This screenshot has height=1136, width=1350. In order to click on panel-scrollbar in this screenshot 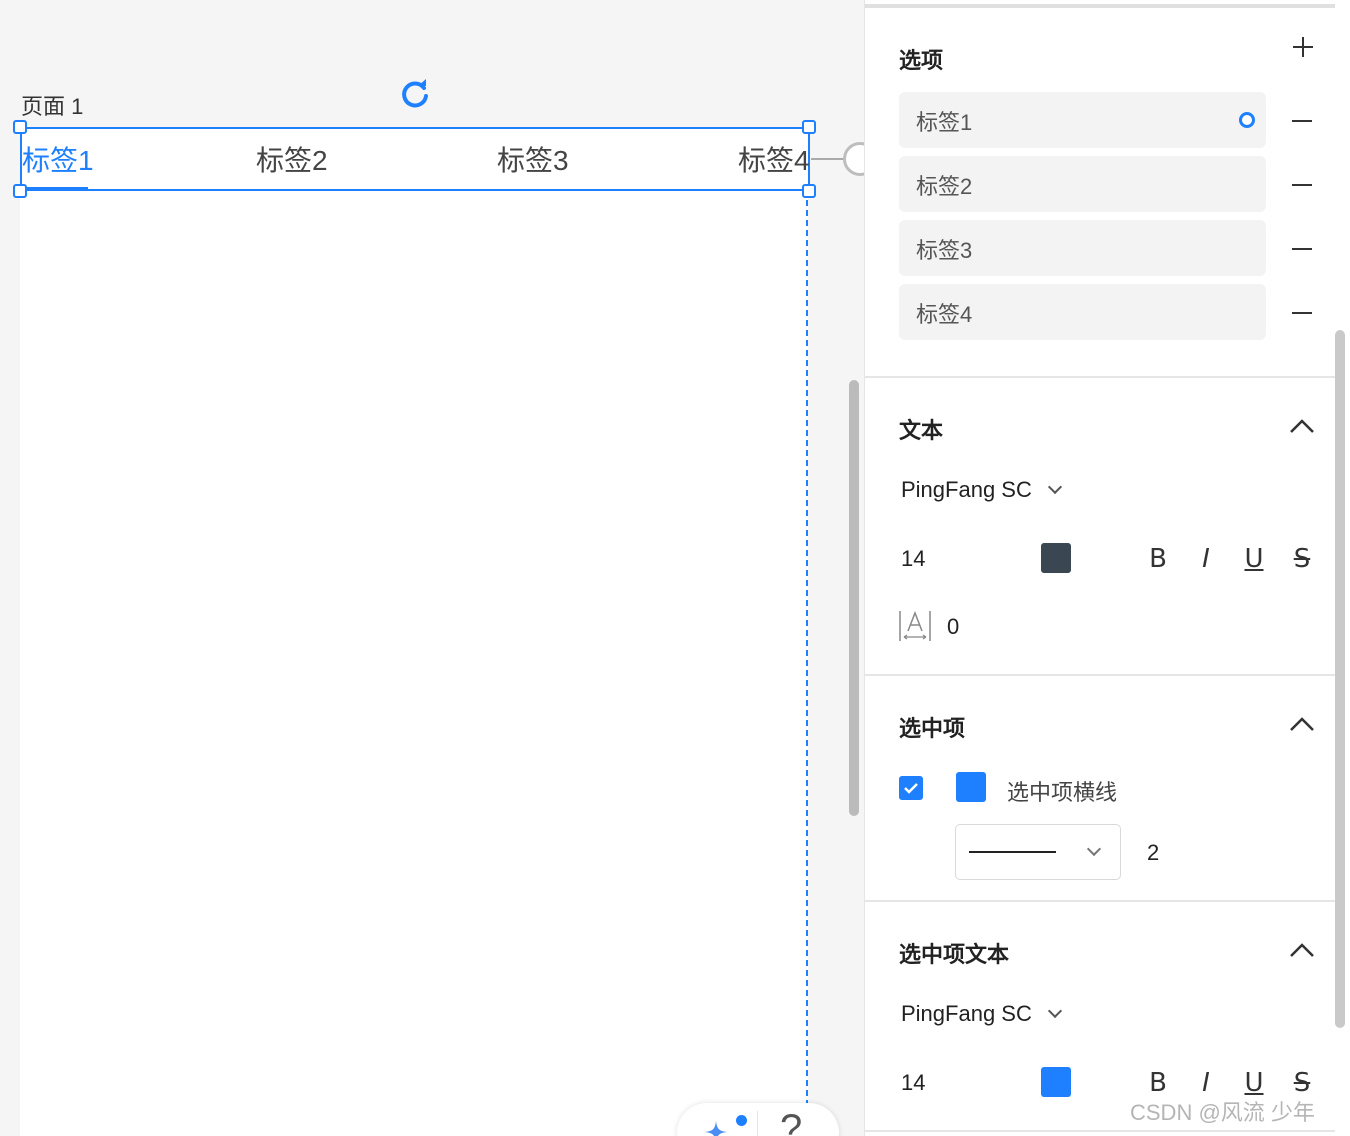, I will do `click(1340, 679)`.